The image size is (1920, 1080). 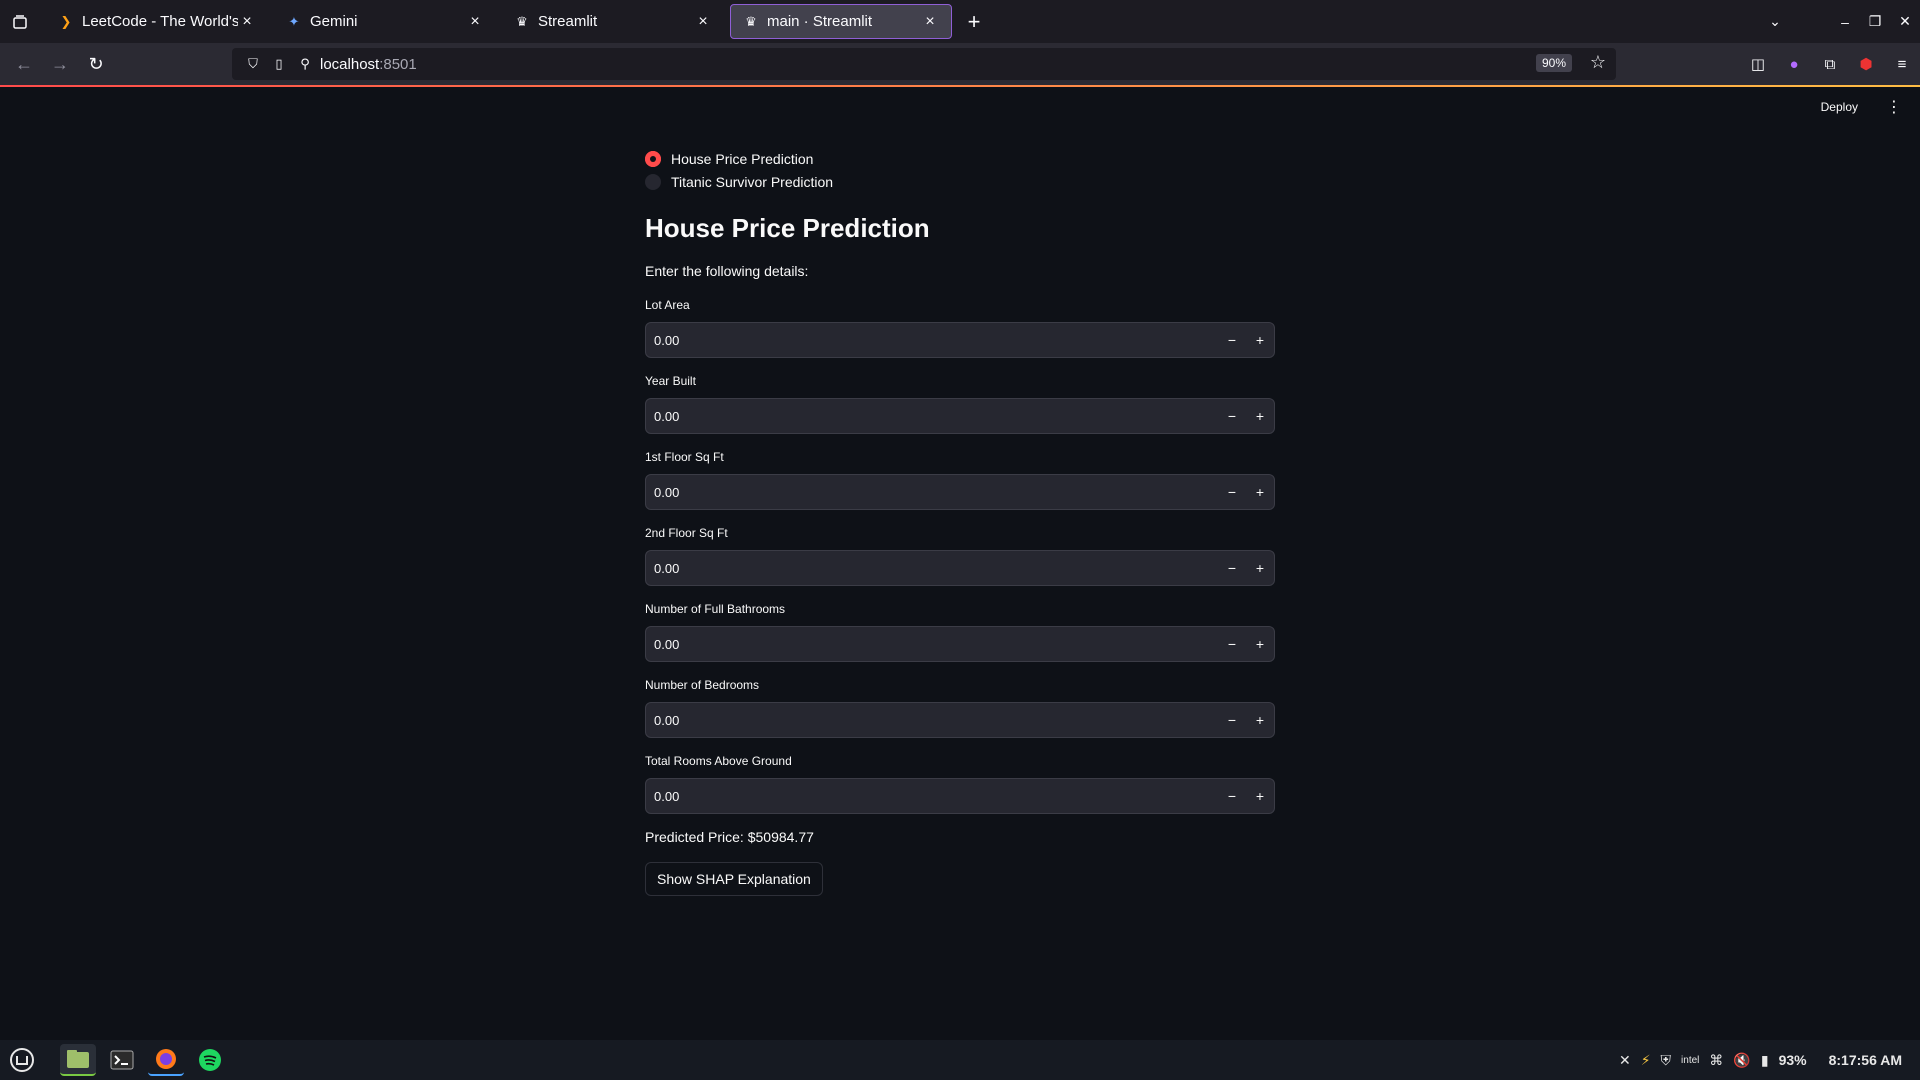 I want to click on mint-menu-icon, so click(x=22, y=1060).